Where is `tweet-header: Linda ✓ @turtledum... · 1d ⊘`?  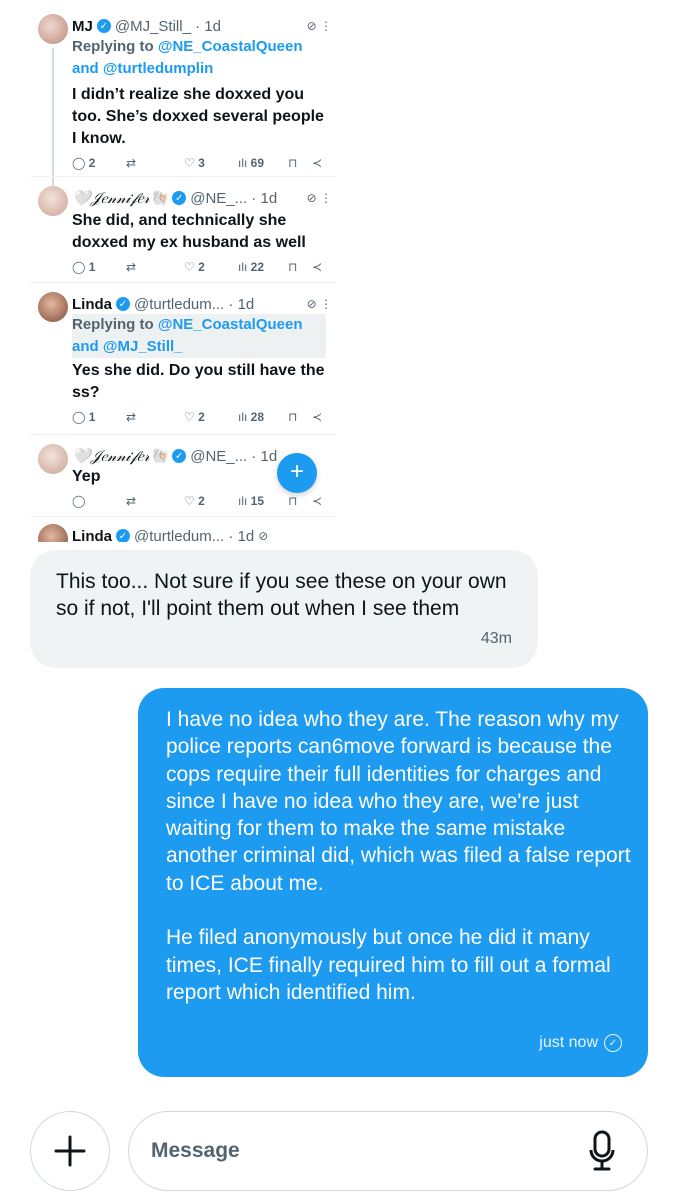 tweet-header: Linda ✓ @turtledum... · 1d ⊘ is located at coordinates (202, 534).